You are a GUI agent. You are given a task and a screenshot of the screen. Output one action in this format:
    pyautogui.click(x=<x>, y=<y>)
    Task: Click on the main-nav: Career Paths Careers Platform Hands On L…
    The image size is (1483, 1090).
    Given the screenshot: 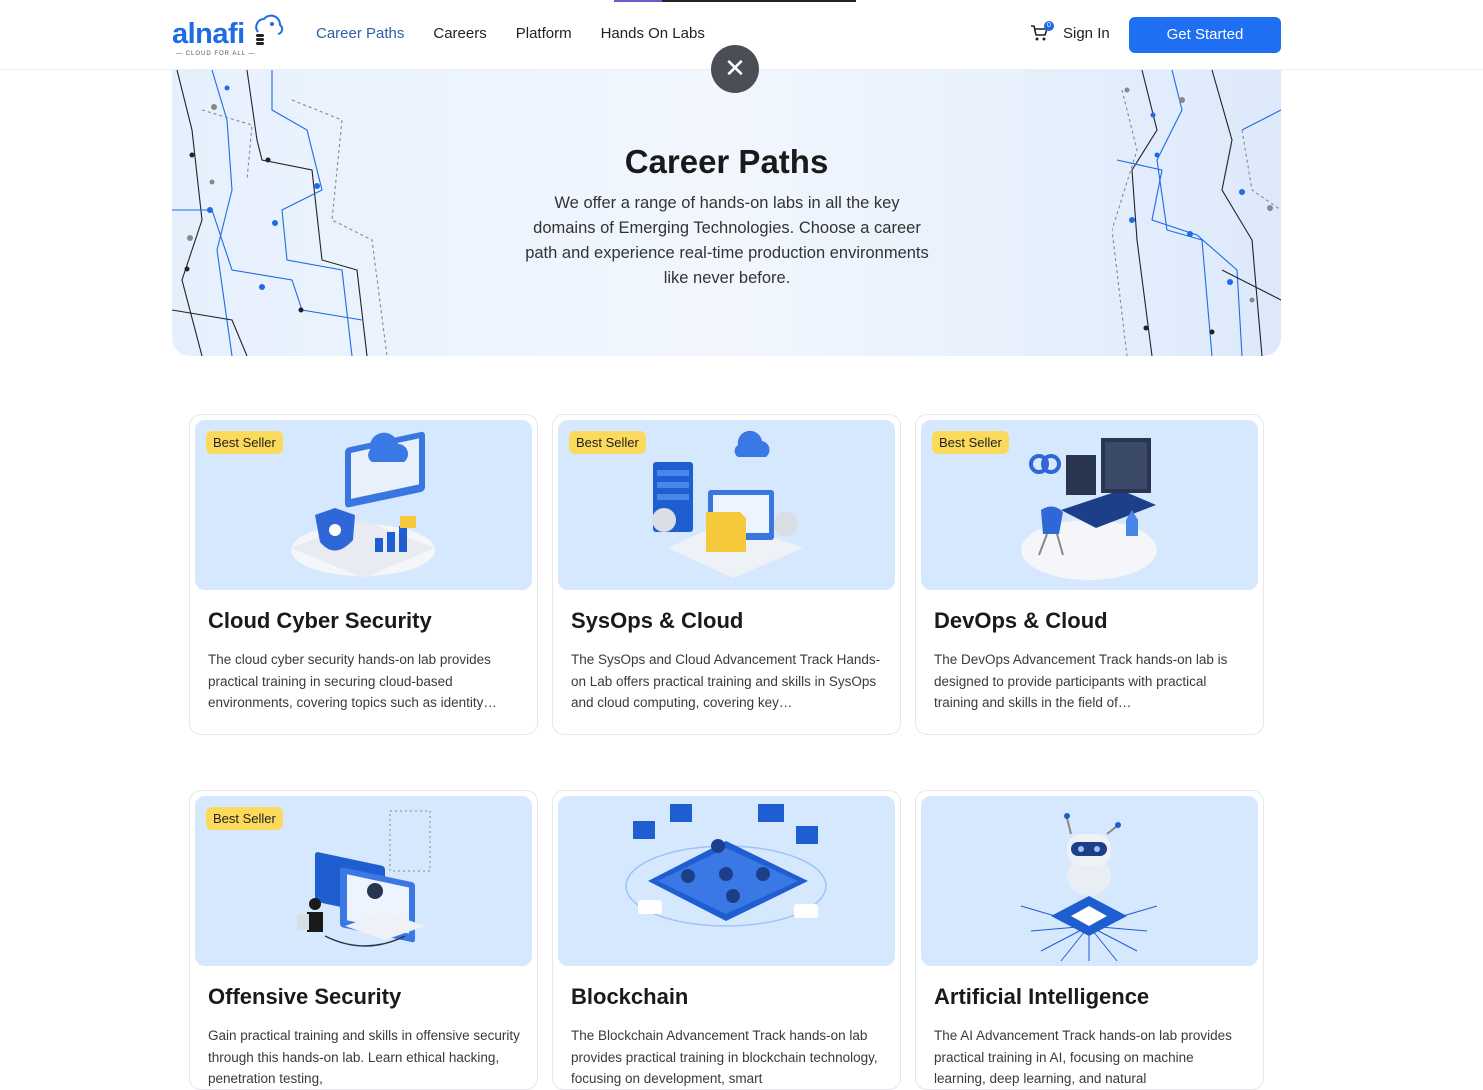 What is the action you would take?
    pyautogui.click(x=510, y=33)
    